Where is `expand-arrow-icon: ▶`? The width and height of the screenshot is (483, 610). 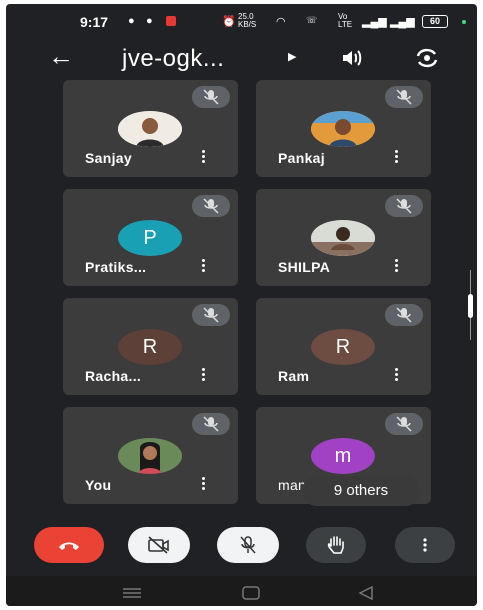 expand-arrow-icon: ▶ is located at coordinates (292, 56).